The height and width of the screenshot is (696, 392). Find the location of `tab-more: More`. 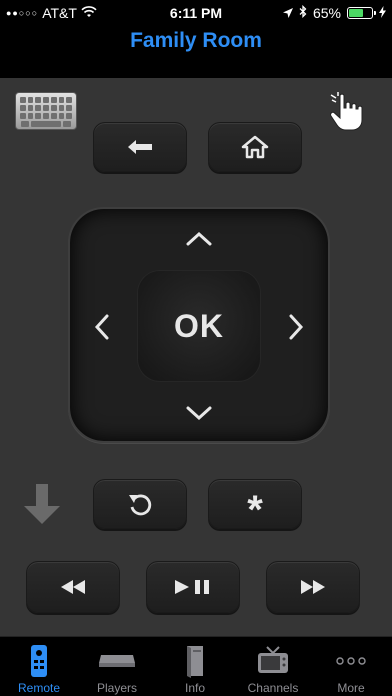

tab-more: More is located at coordinates (351, 666).